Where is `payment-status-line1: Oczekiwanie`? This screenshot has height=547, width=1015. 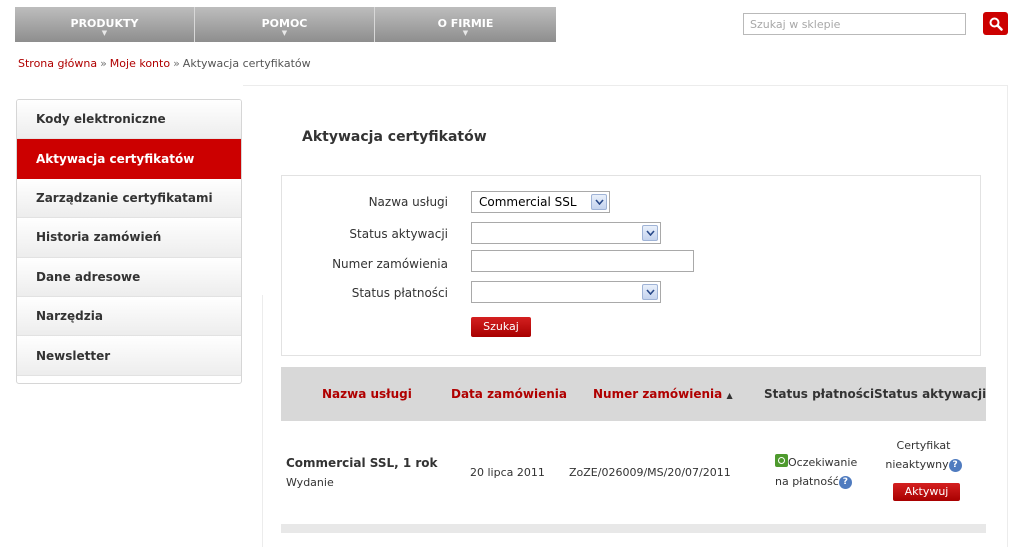 payment-status-line1: Oczekiwanie is located at coordinates (823, 462).